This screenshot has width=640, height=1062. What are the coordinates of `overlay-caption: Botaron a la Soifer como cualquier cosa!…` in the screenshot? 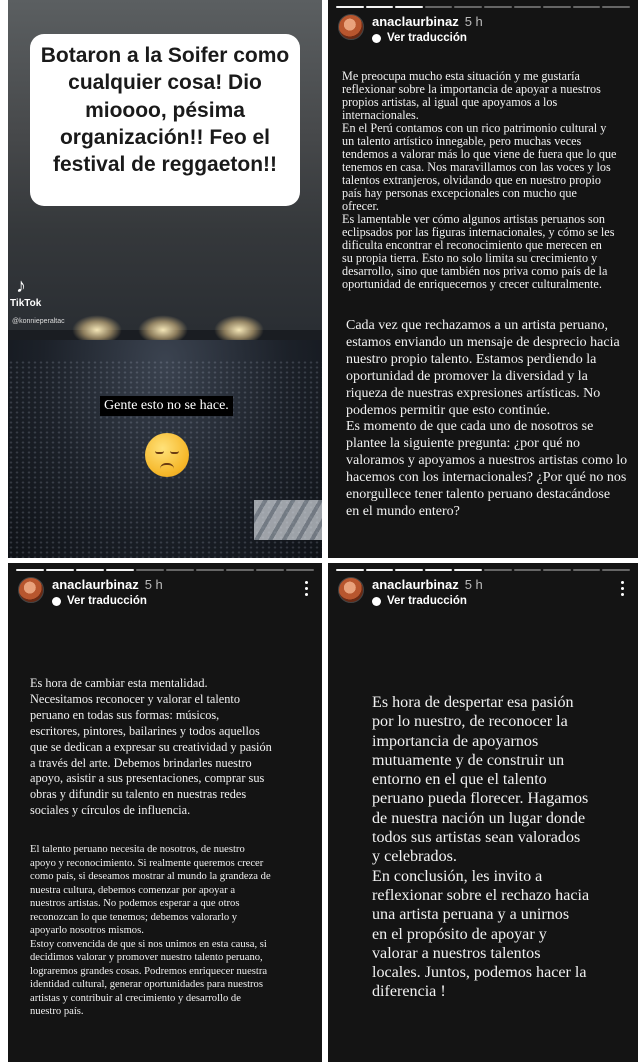 It's located at (165, 120).